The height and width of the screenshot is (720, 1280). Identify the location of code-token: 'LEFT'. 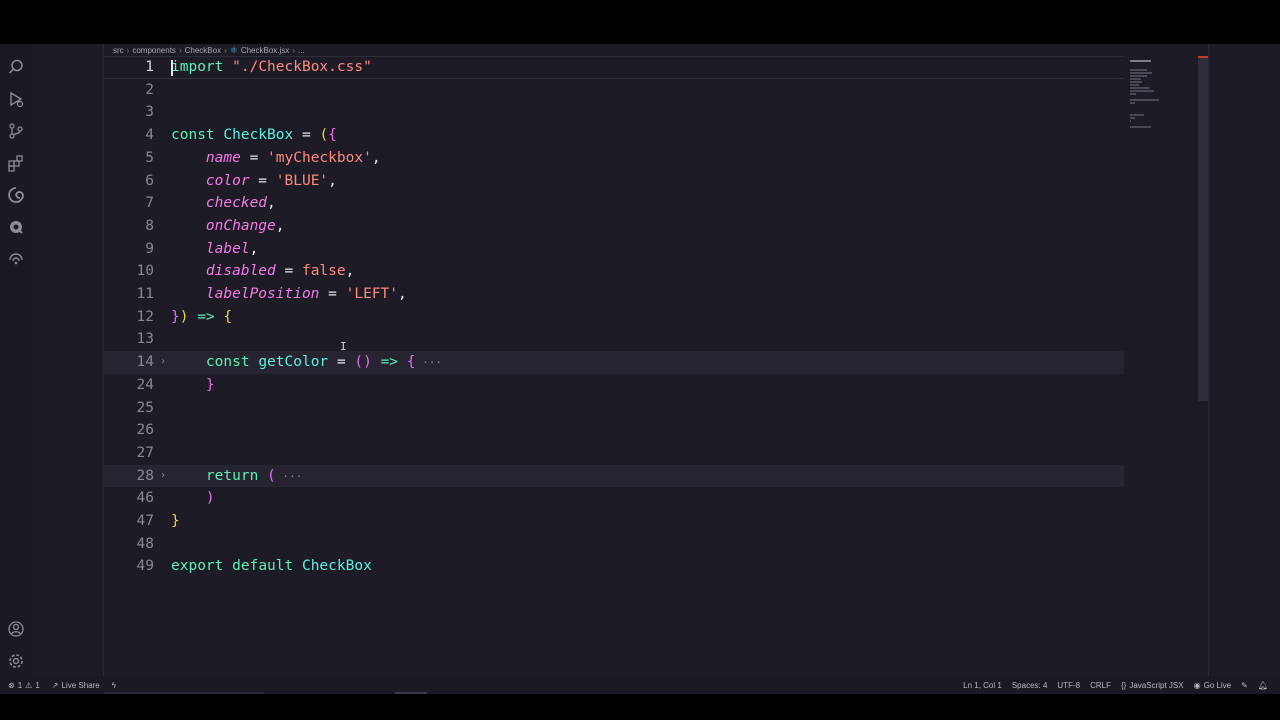
(372, 294).